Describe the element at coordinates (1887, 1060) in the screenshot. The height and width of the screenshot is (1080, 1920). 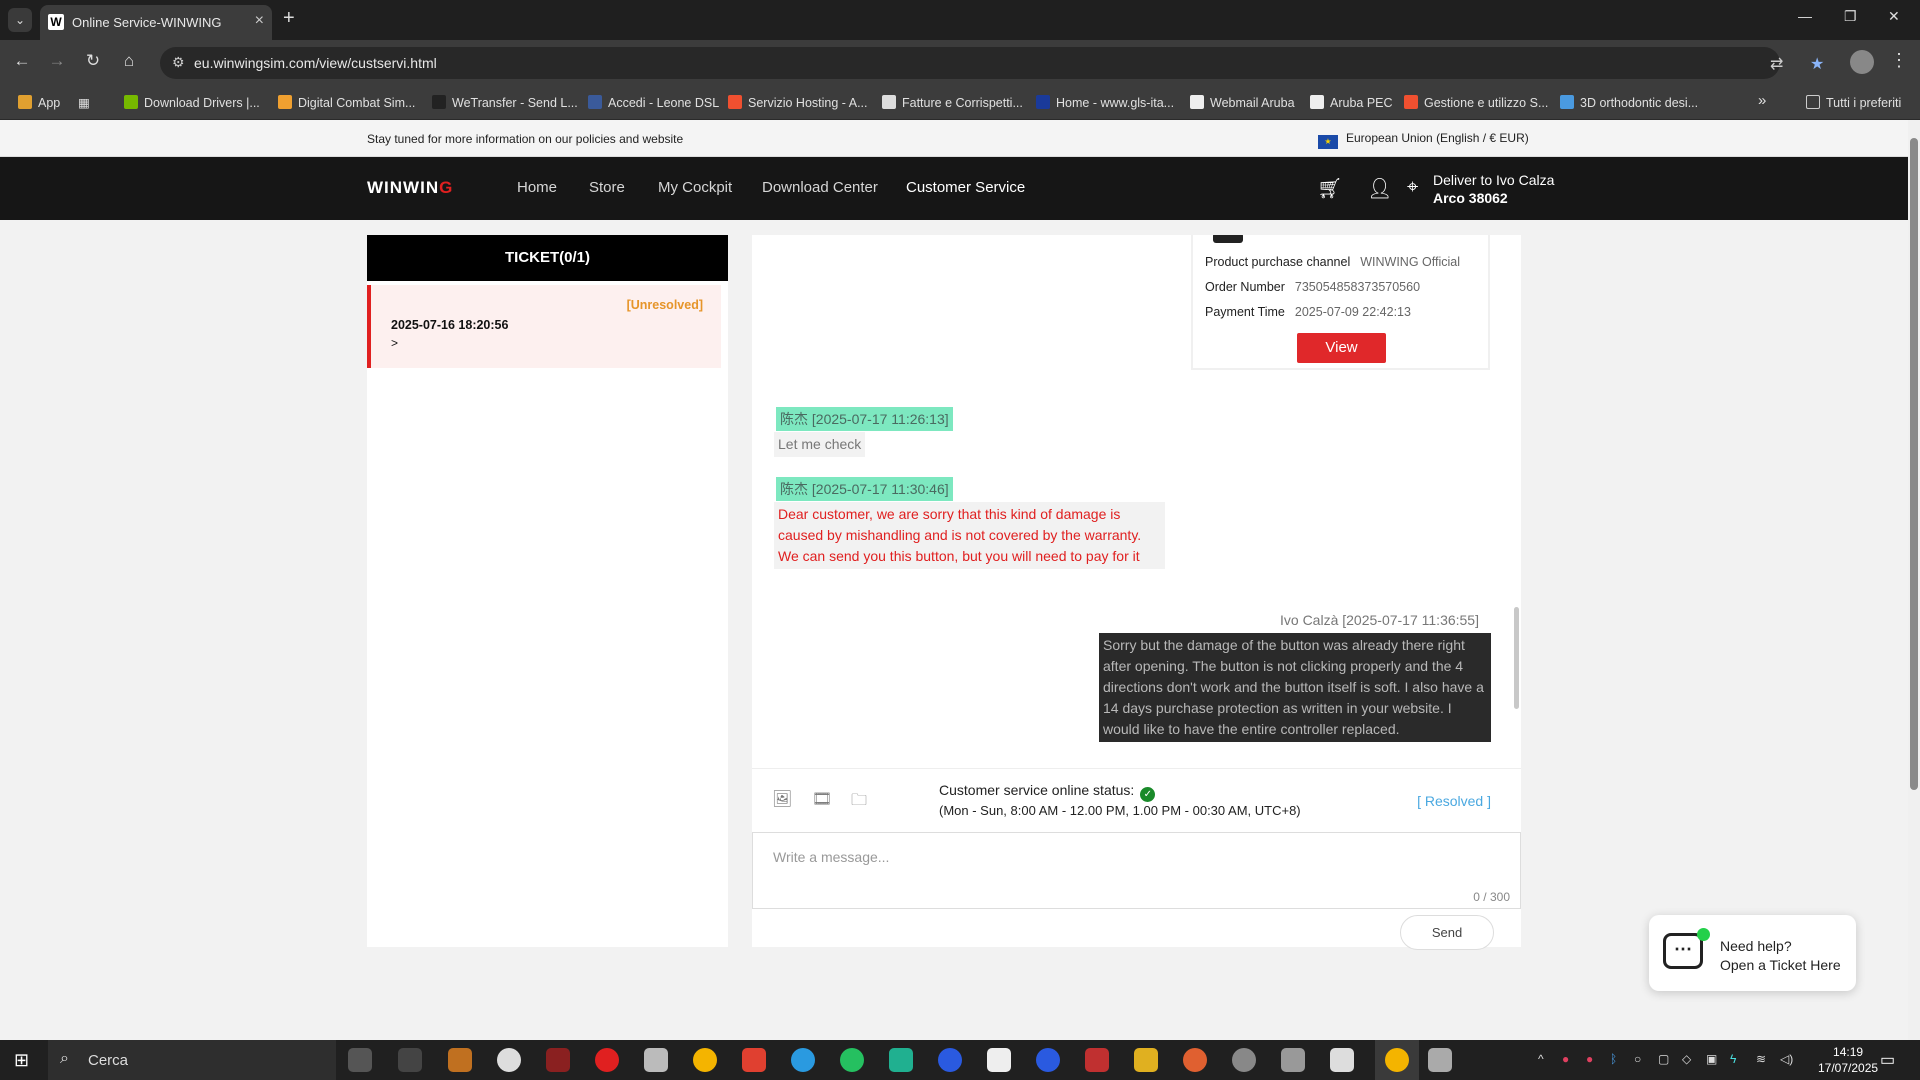
I see `notification-icon: ▭` at that location.